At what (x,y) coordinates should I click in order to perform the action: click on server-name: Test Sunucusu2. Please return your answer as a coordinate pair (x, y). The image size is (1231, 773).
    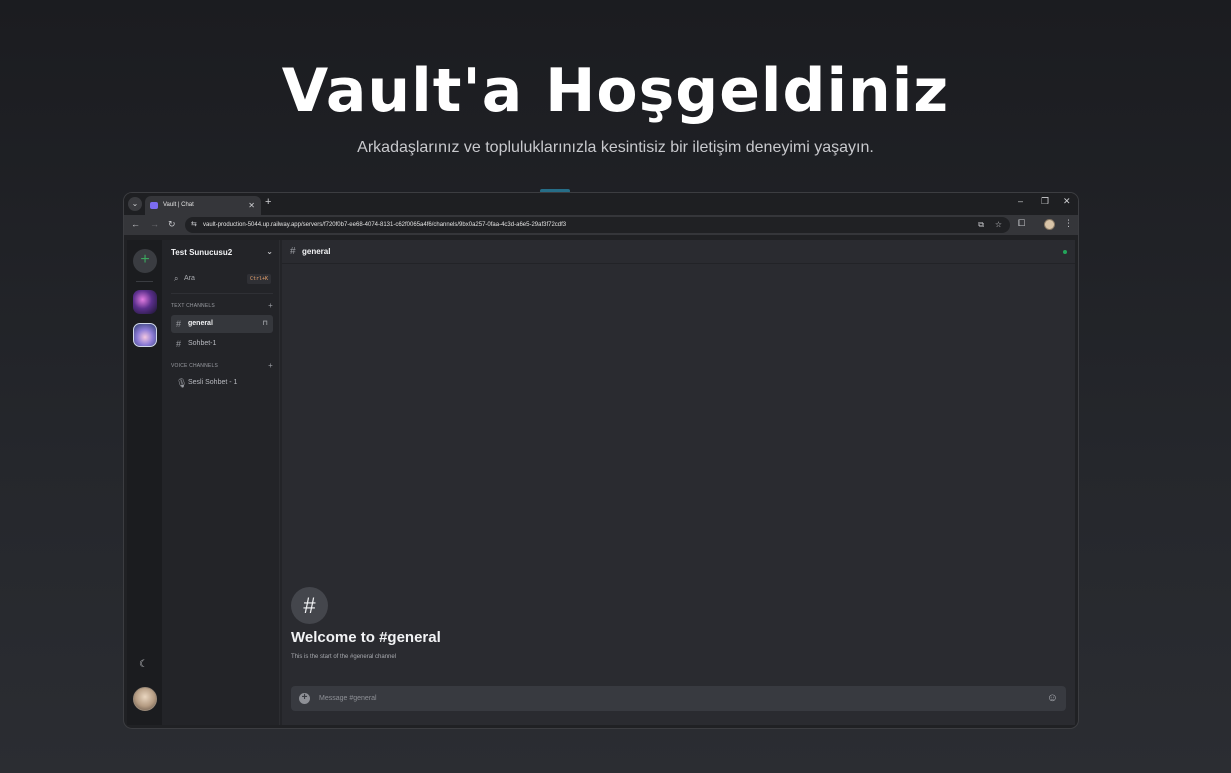
    Looking at the image, I should click on (202, 252).